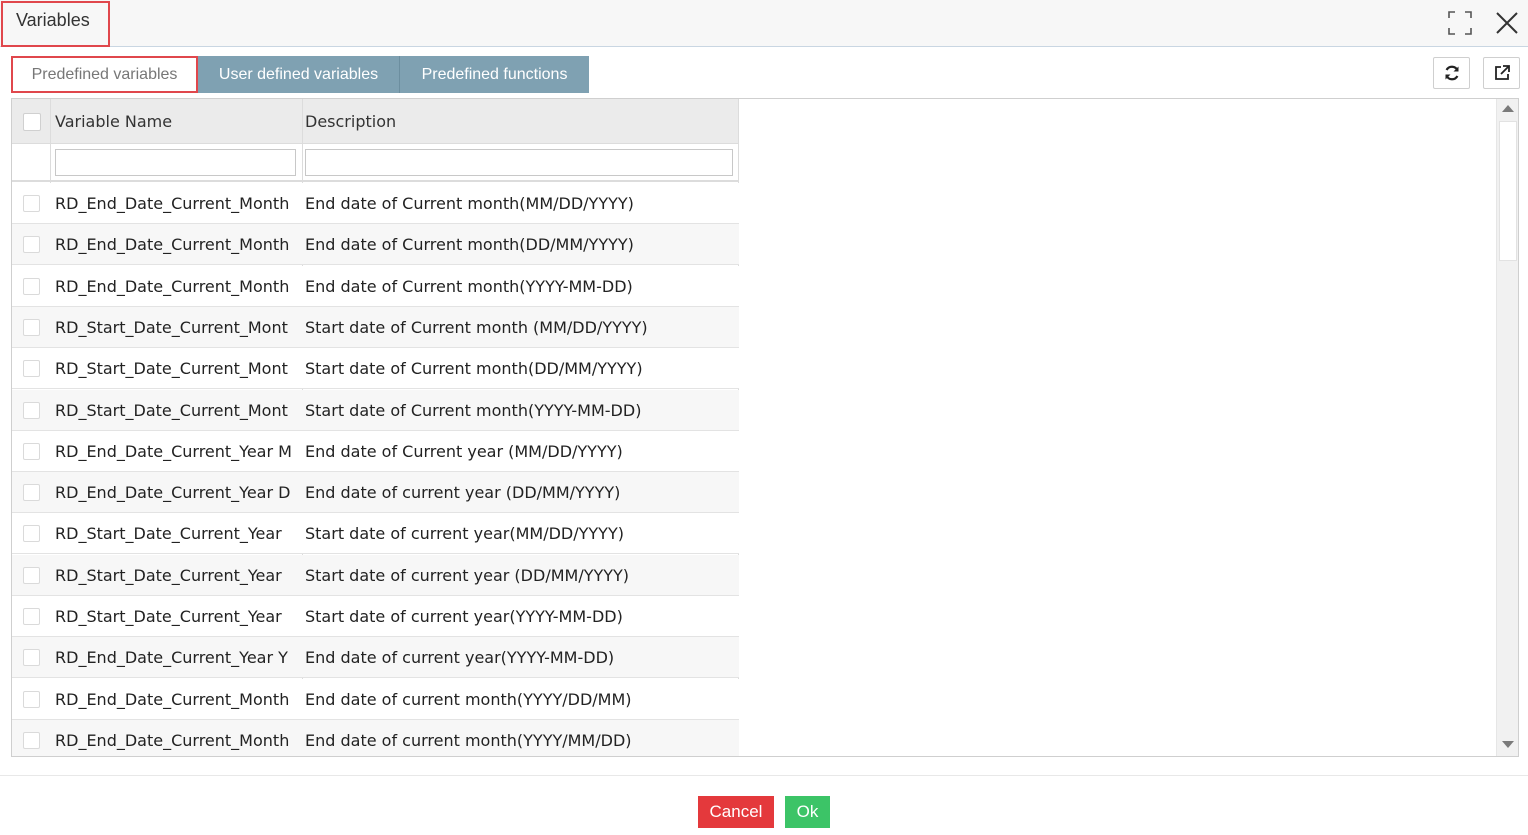  What do you see at coordinates (469, 244) in the screenshot?
I see `description-cell: End date of Current month(DD/MM/YYYY)` at bounding box center [469, 244].